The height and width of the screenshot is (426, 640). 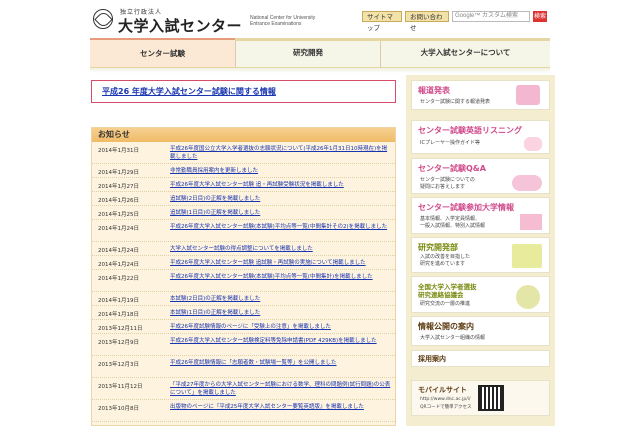 What do you see at coordinates (528, 95) in the screenshot?
I see `newspaper-icon` at bounding box center [528, 95].